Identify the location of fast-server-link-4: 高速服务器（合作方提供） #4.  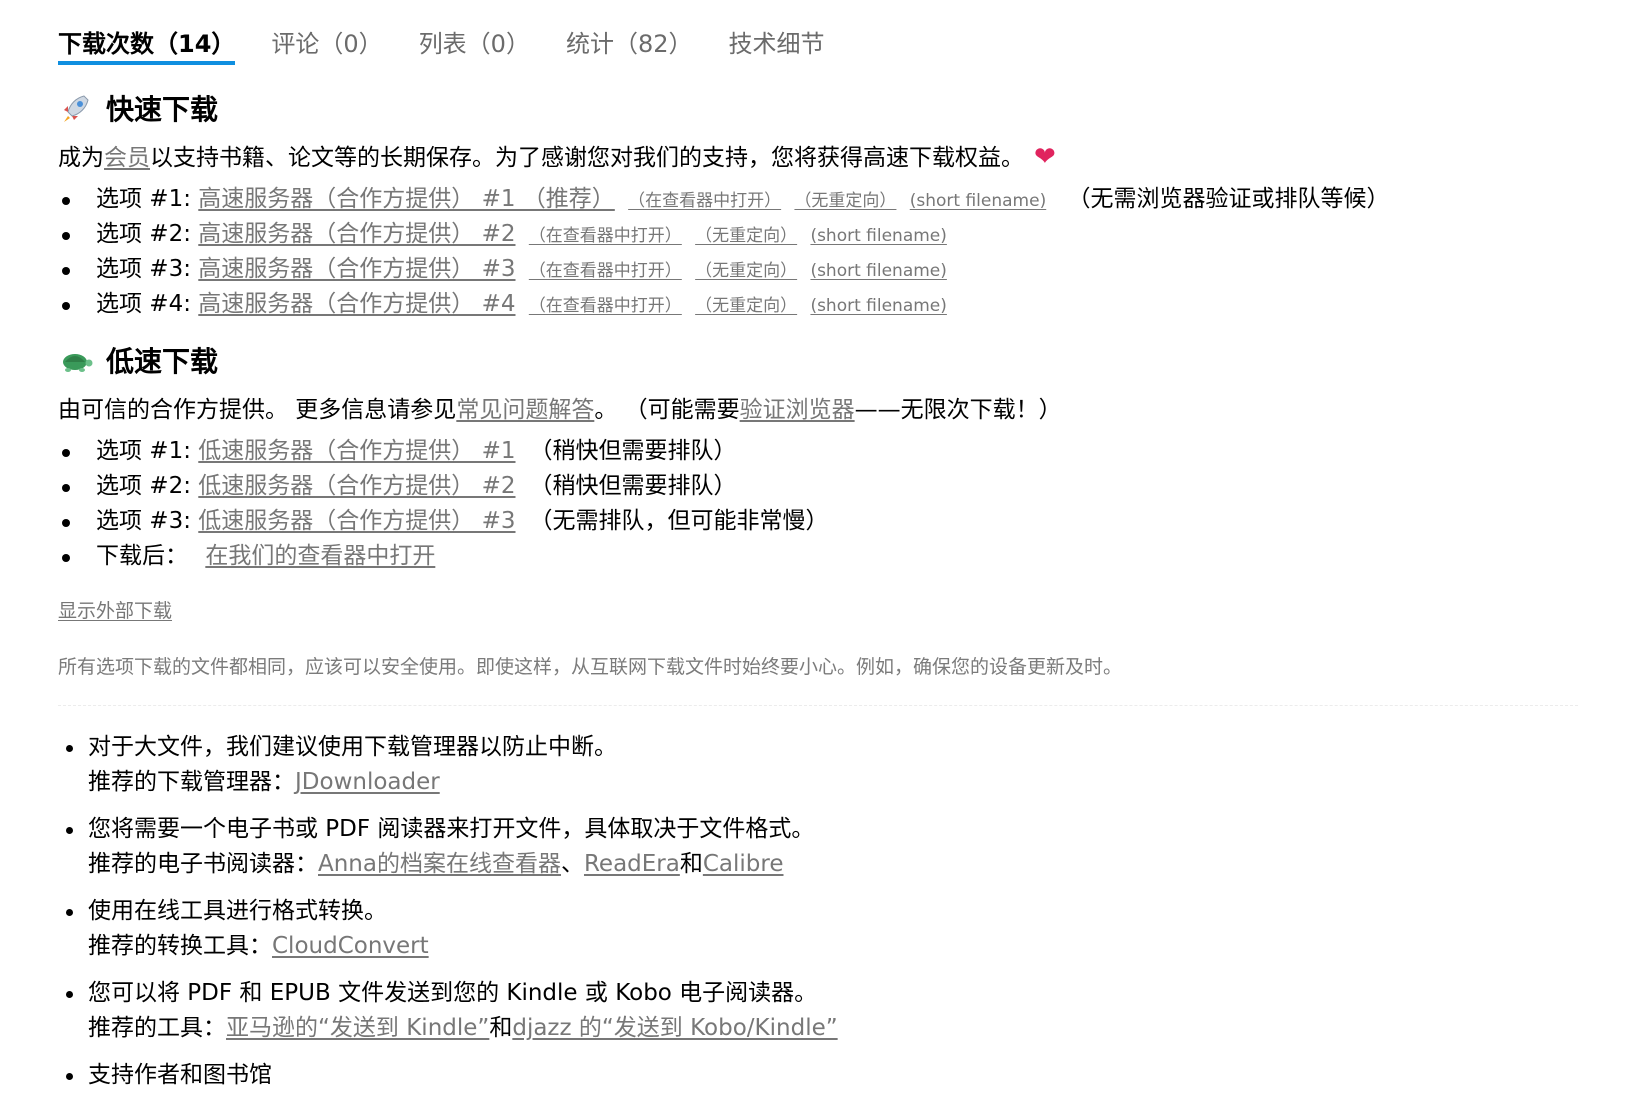
(356, 304).